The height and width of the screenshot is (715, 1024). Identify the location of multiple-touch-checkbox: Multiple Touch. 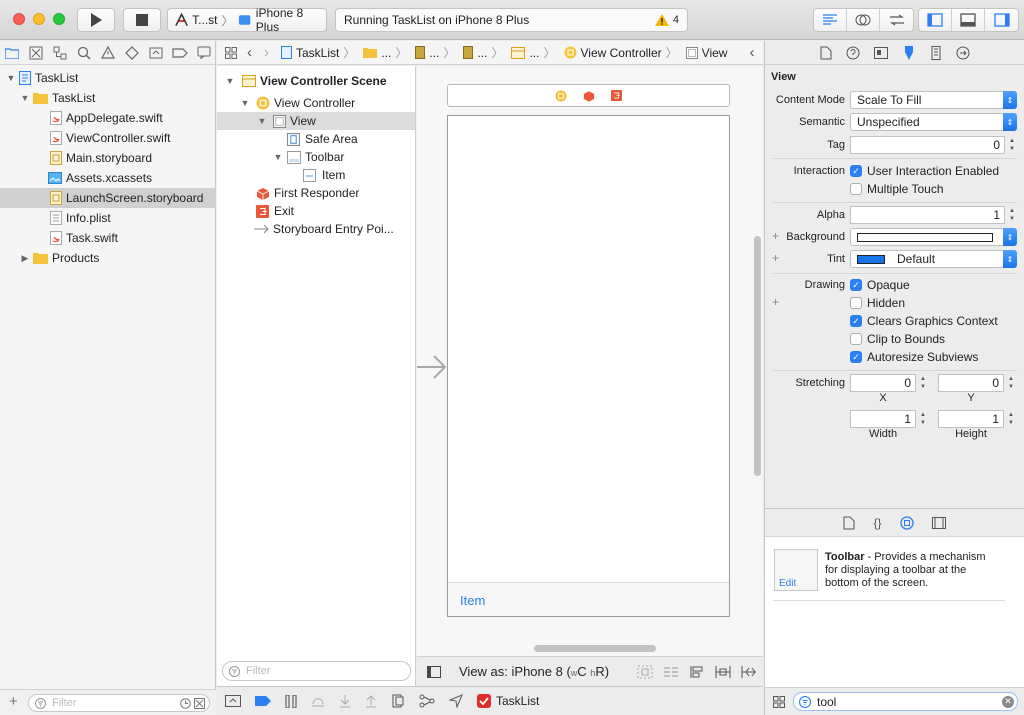
(897, 189).